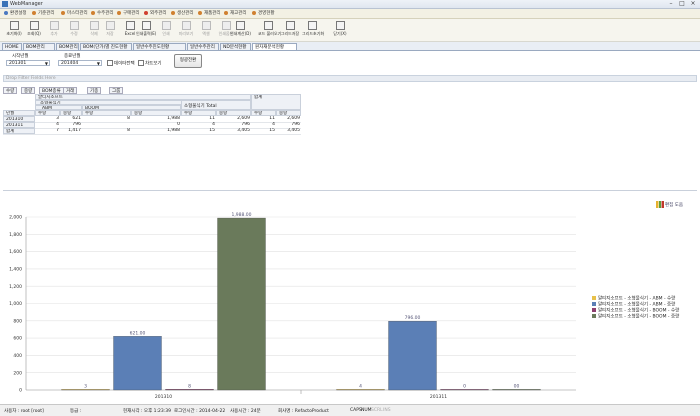 This screenshot has height=416, width=700. I want to click on menu-item-label: 구매관리, so click(131, 13).